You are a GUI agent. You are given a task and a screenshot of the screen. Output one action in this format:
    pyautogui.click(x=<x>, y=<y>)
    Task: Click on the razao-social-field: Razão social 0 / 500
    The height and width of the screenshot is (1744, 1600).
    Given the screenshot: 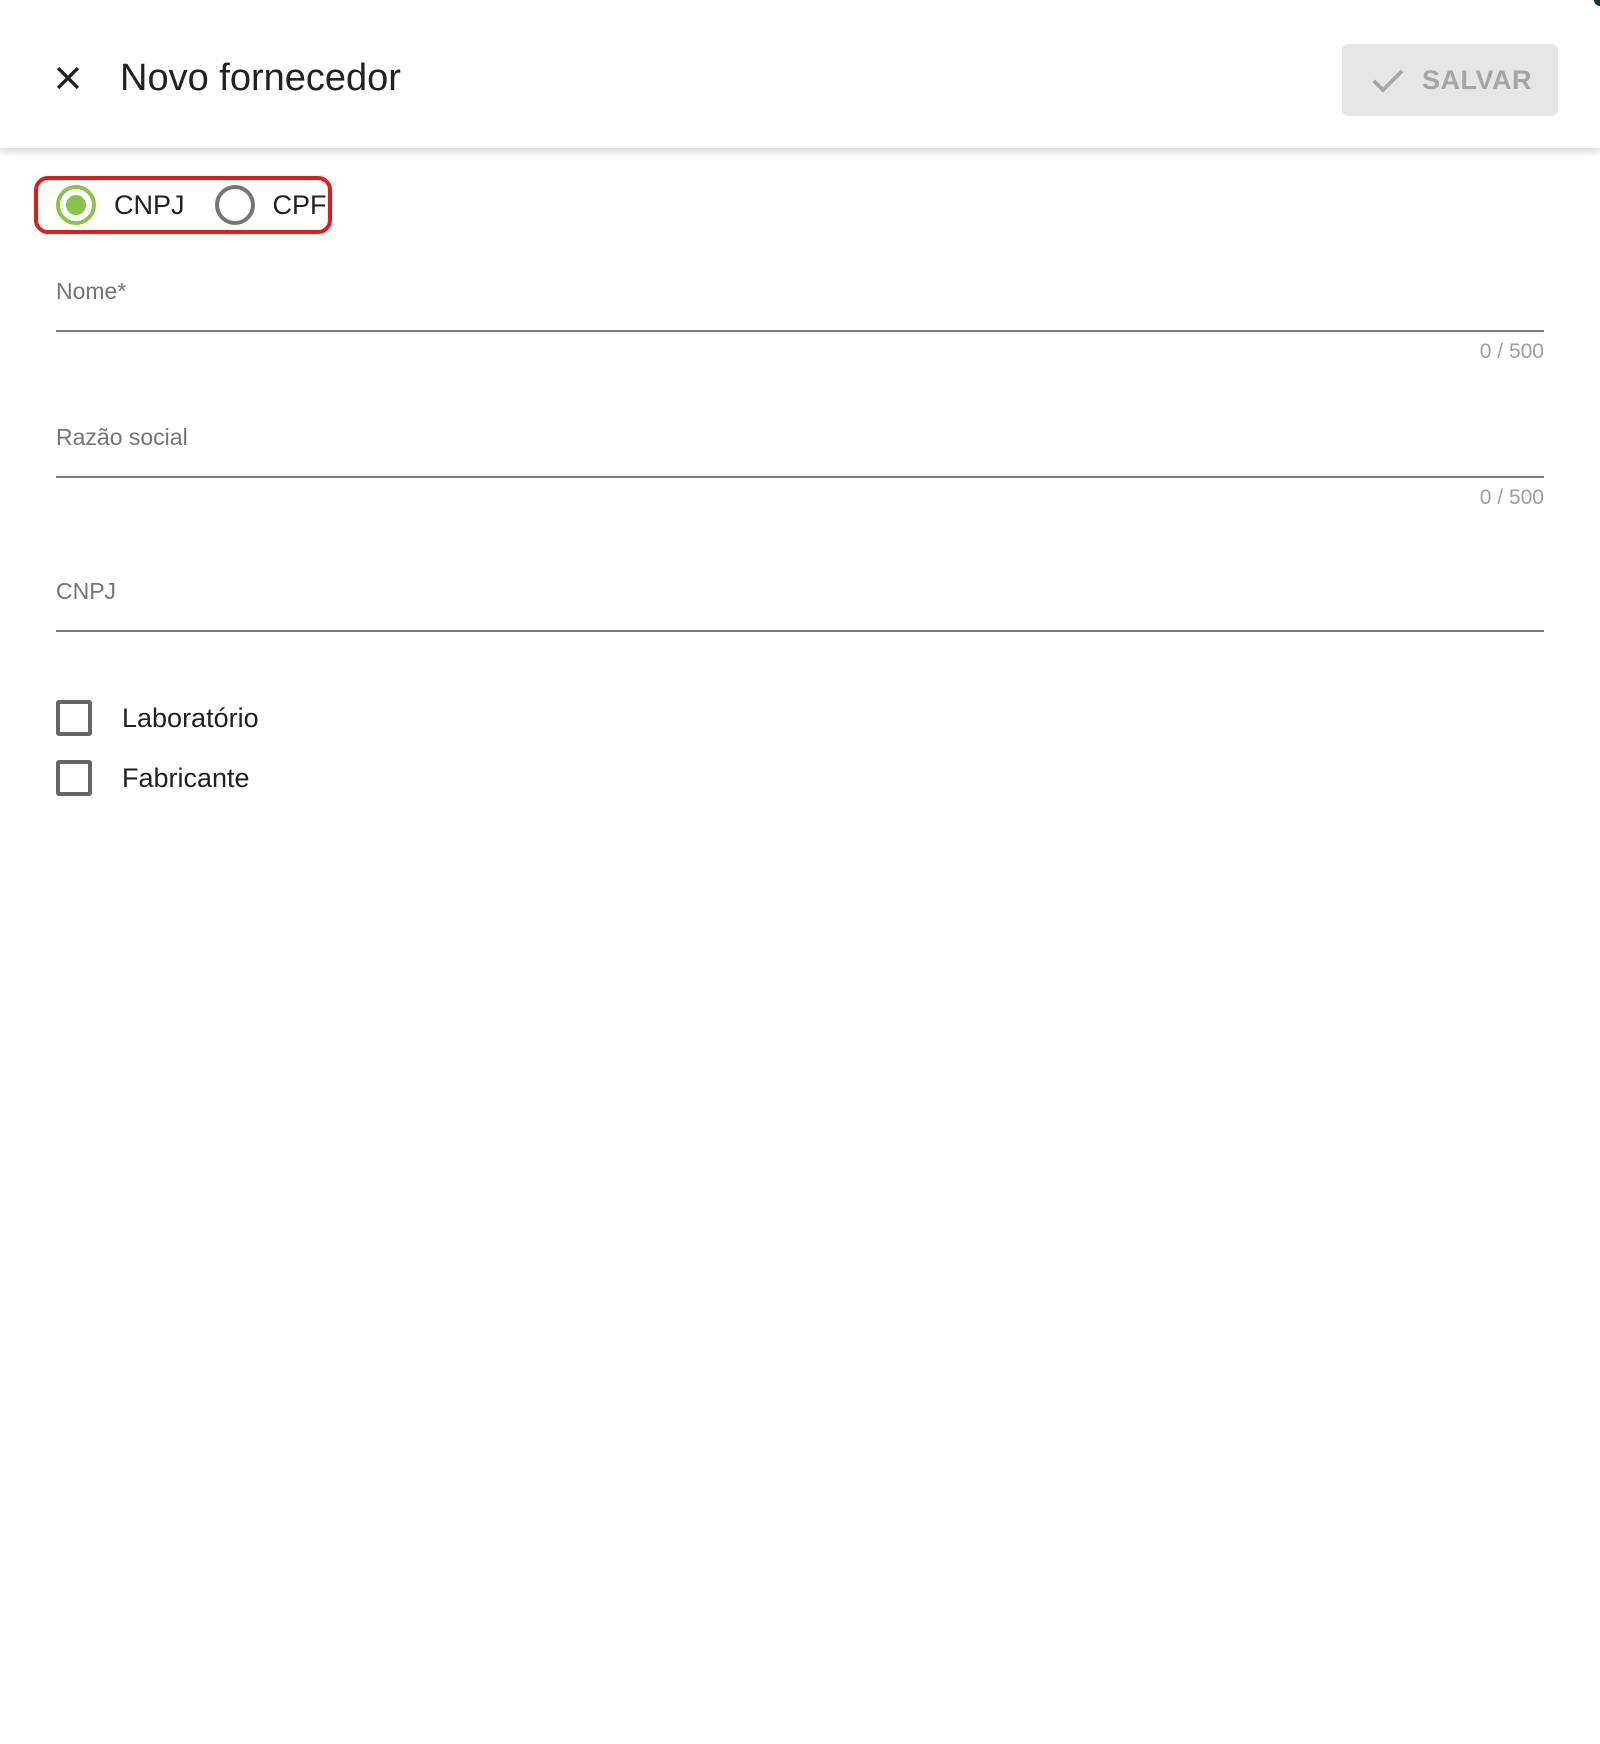 What is the action you would take?
    pyautogui.click(x=800, y=464)
    